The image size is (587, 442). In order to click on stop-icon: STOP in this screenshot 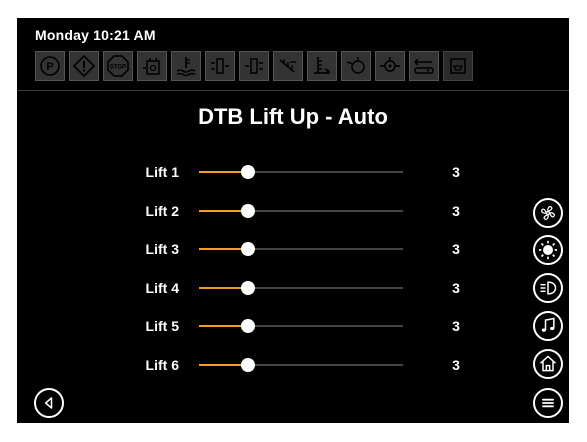, I will do `click(118, 66)`.